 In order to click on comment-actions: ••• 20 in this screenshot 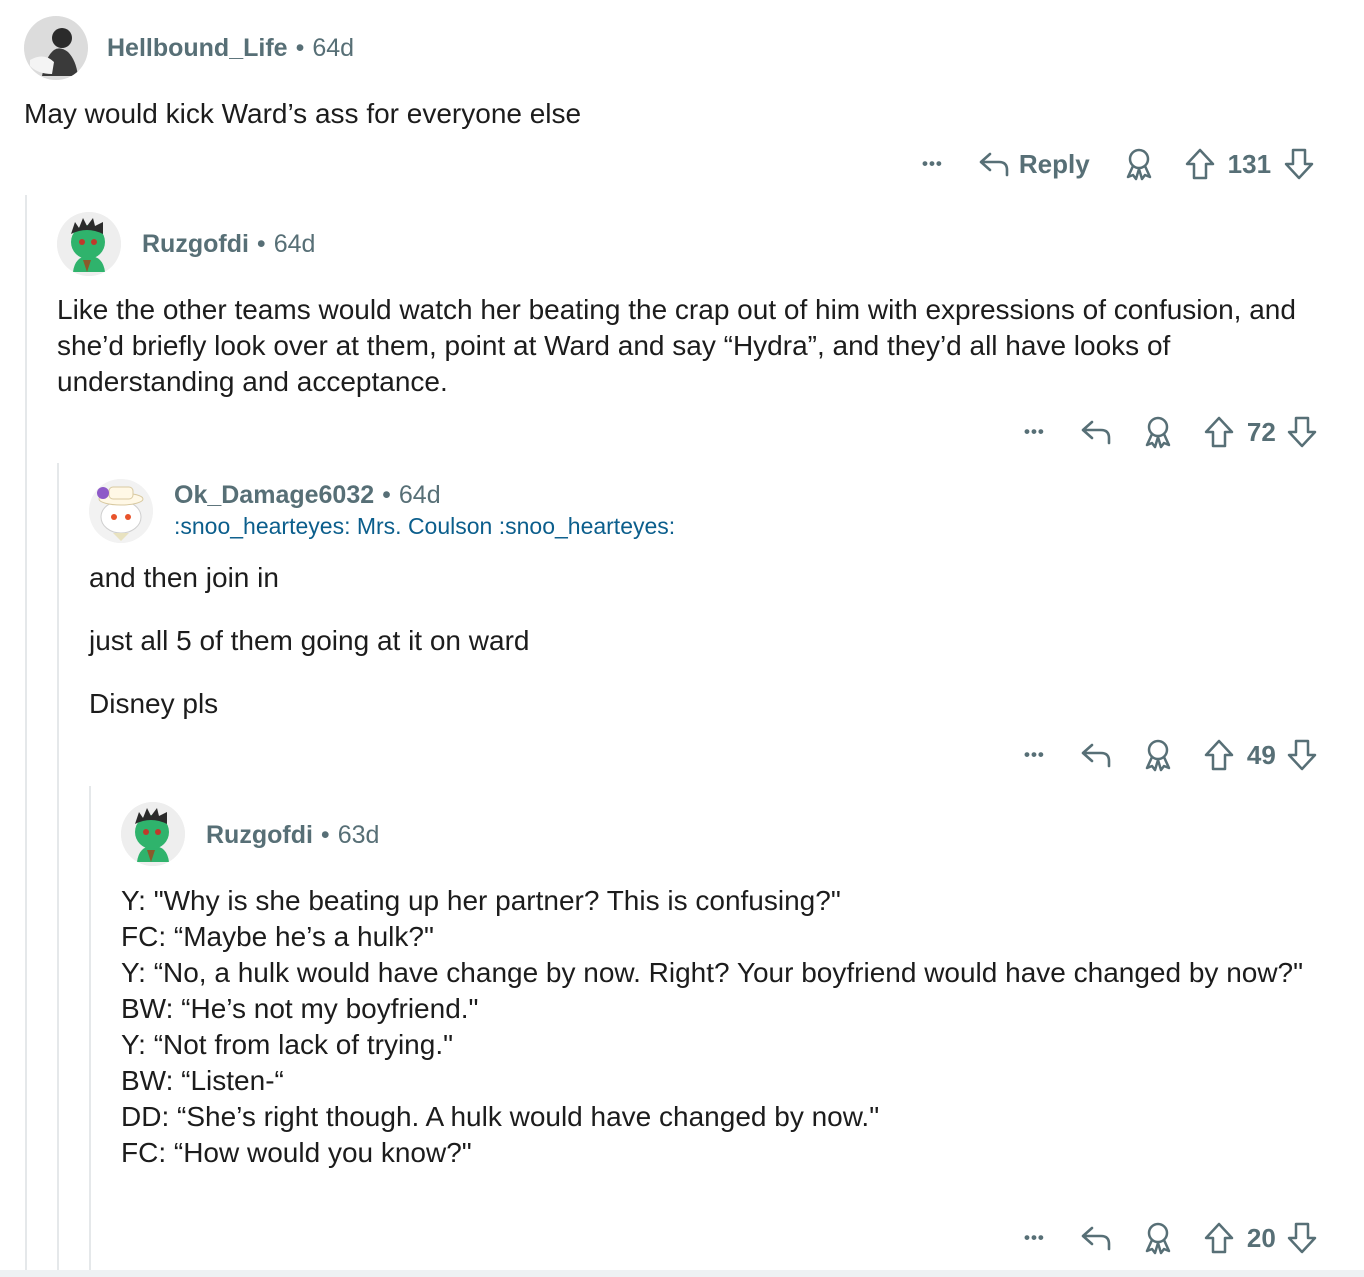, I will do `click(1171, 1238)`.